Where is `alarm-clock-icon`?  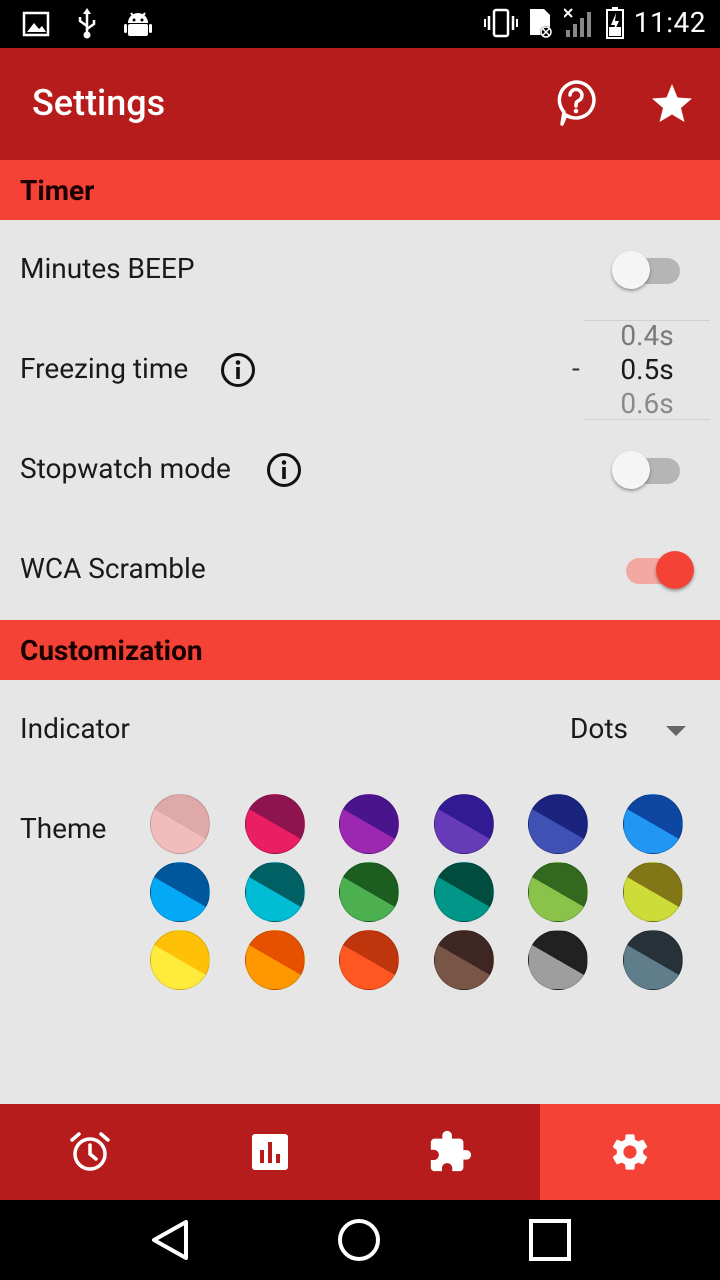
alarm-clock-icon is located at coordinates (90, 1151).